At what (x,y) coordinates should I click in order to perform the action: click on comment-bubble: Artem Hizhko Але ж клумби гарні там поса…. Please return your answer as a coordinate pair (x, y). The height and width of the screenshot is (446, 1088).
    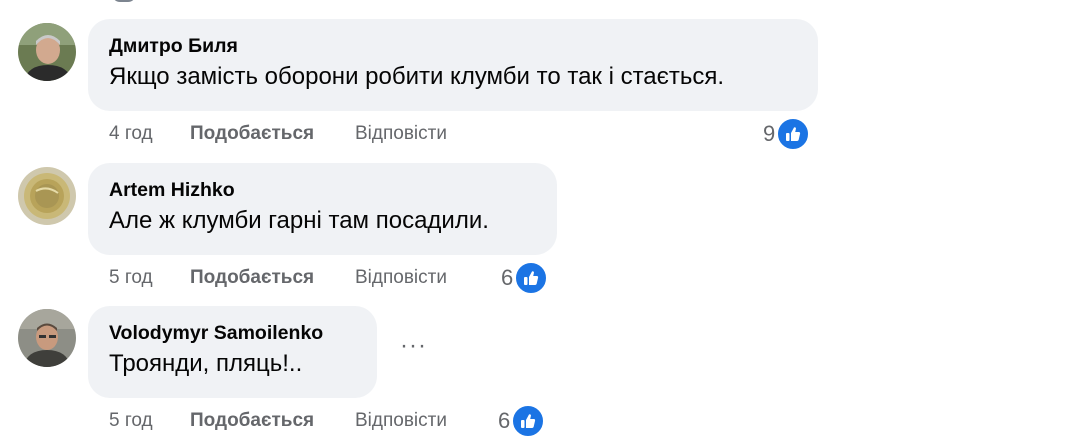
    Looking at the image, I should click on (322, 209).